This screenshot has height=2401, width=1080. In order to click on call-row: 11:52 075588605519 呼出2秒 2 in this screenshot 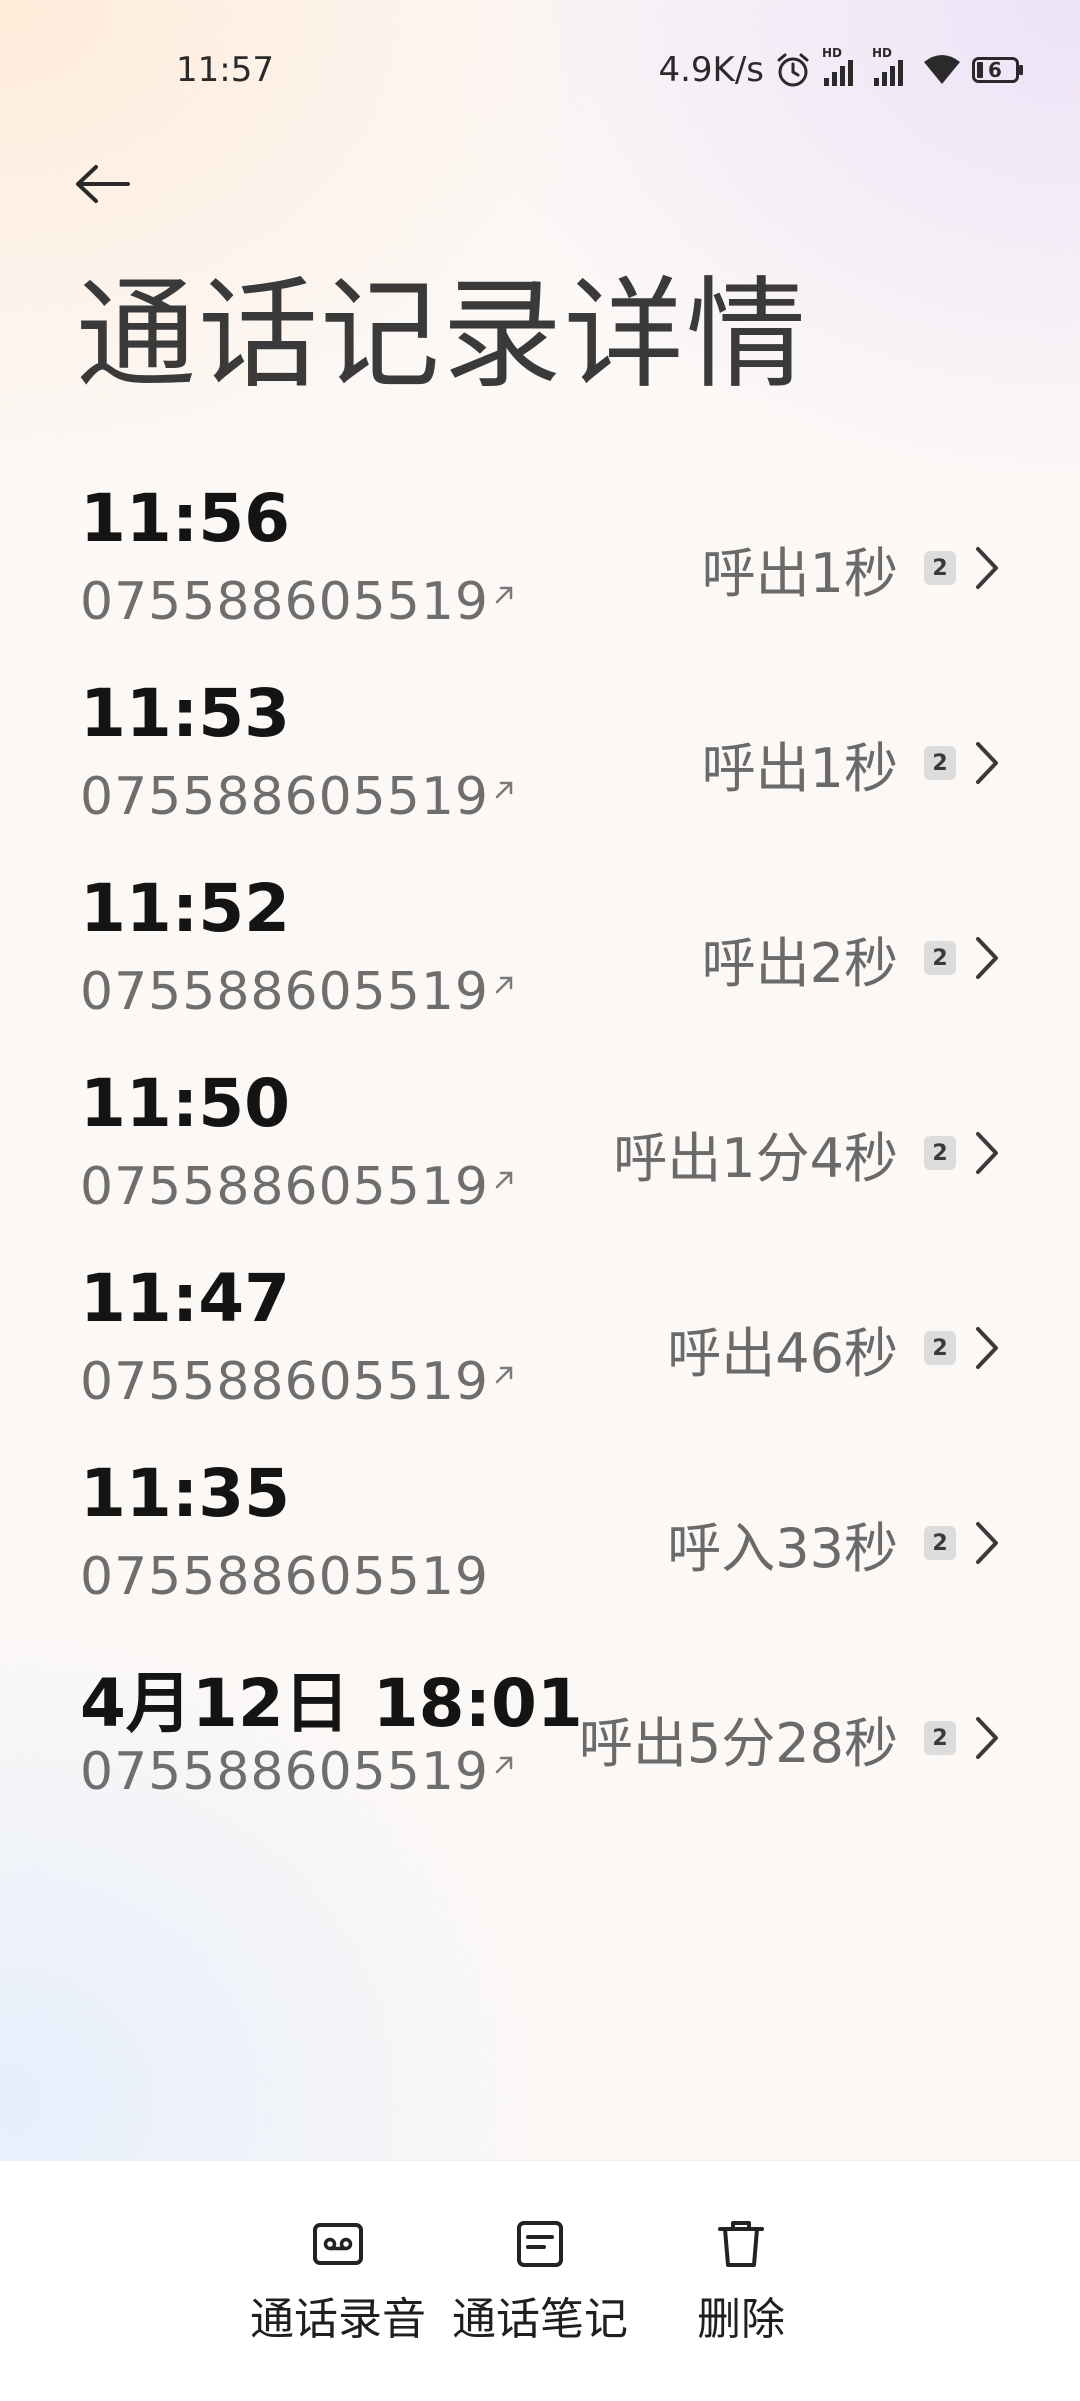, I will do `click(540, 957)`.